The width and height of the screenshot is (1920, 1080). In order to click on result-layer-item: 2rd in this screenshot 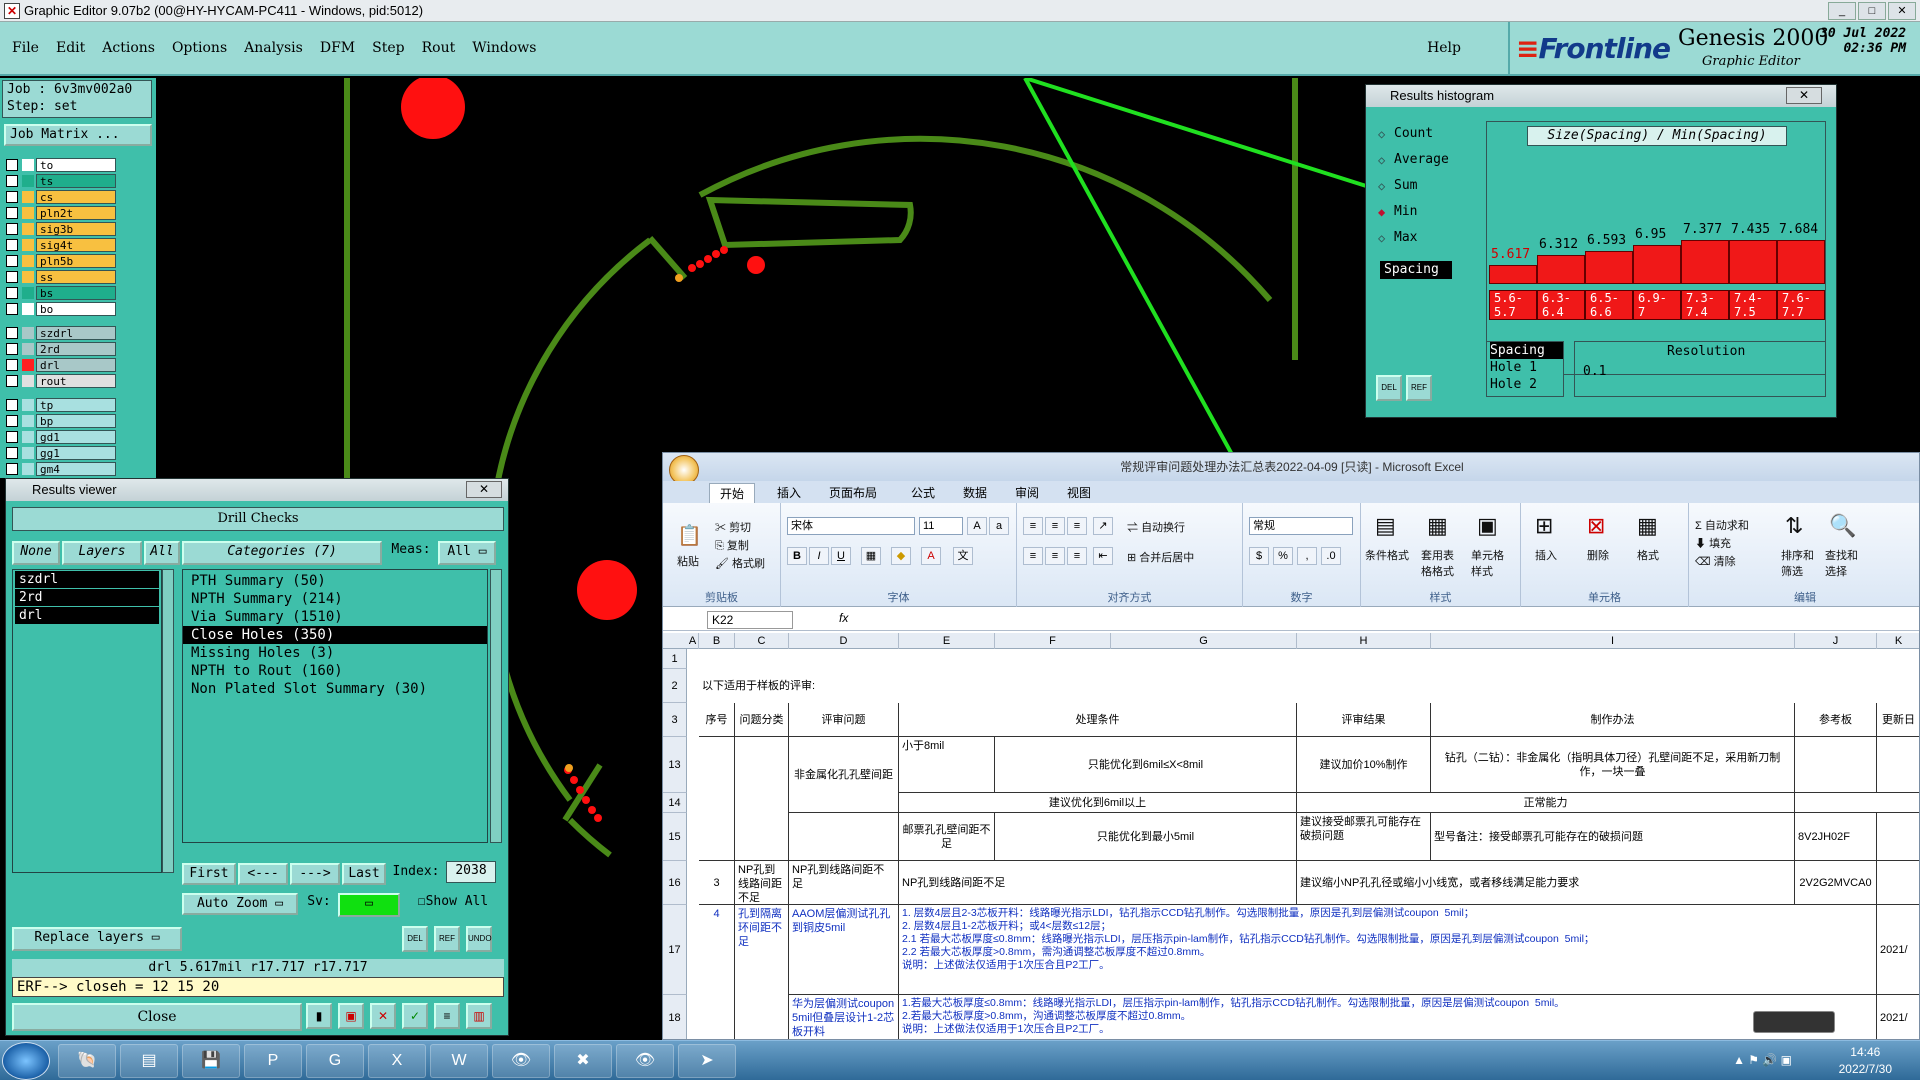, I will do `click(87, 597)`.